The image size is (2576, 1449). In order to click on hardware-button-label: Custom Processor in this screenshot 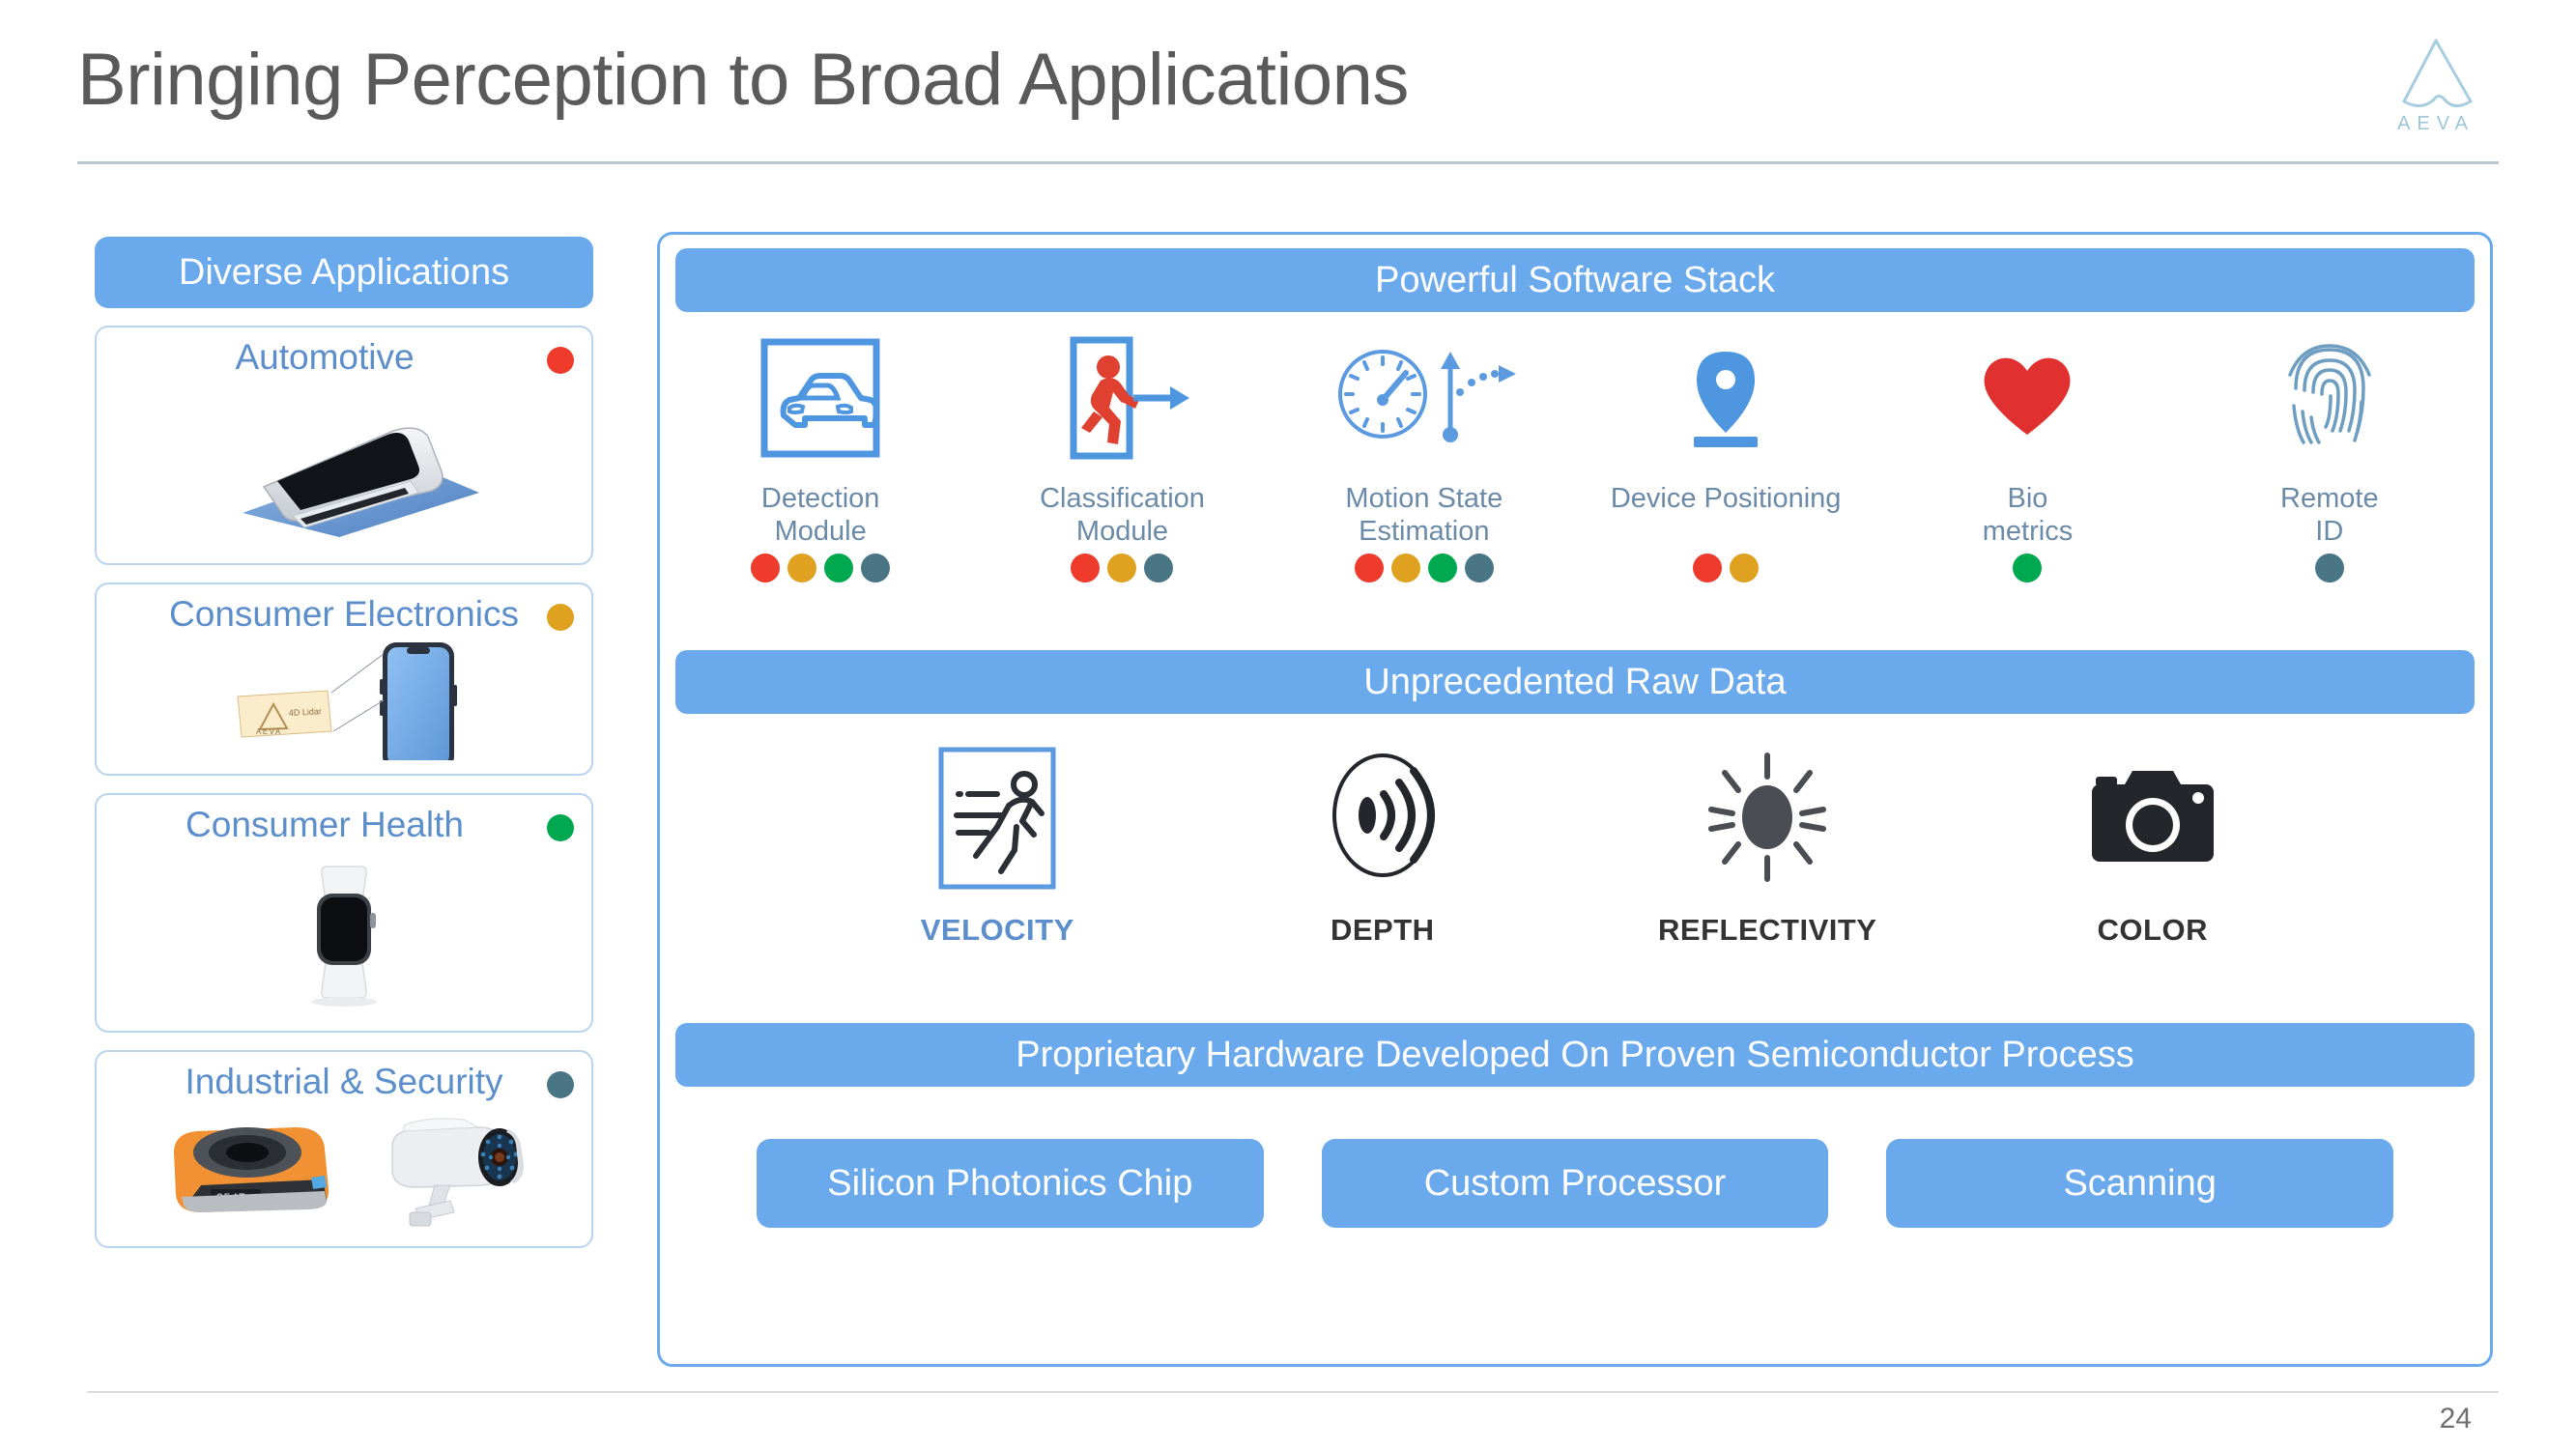, I will do `click(1575, 1183)`.